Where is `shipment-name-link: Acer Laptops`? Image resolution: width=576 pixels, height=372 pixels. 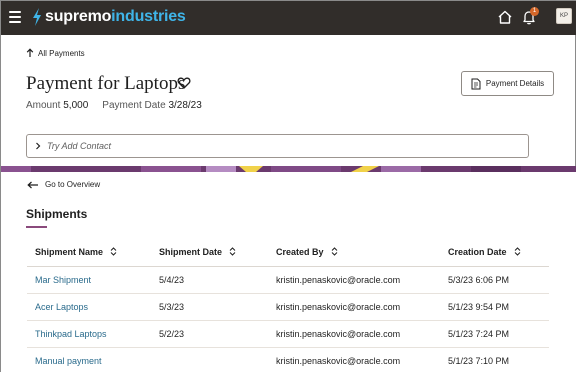 shipment-name-link: Acer Laptops is located at coordinates (61, 307).